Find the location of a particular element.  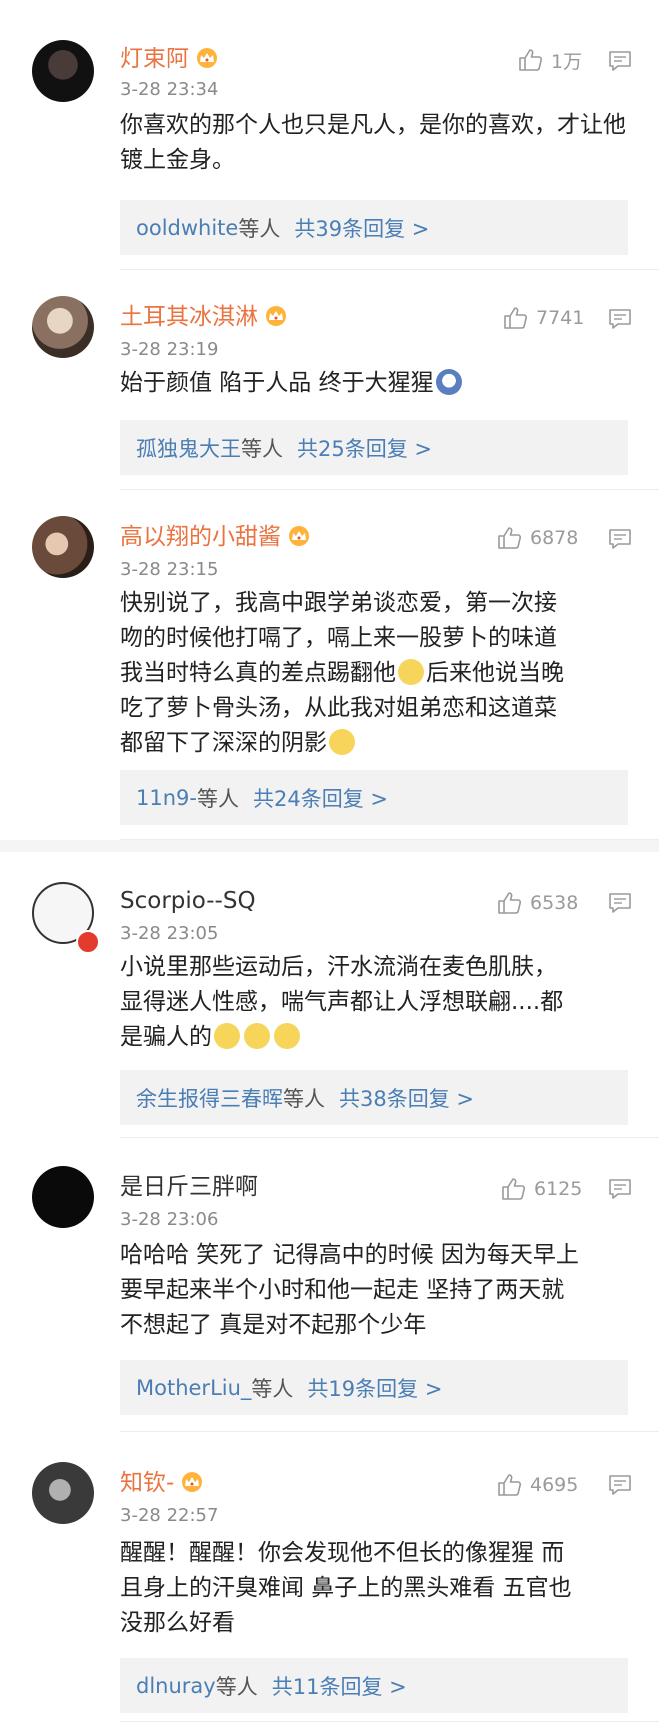

divider is located at coordinates (329, 846).